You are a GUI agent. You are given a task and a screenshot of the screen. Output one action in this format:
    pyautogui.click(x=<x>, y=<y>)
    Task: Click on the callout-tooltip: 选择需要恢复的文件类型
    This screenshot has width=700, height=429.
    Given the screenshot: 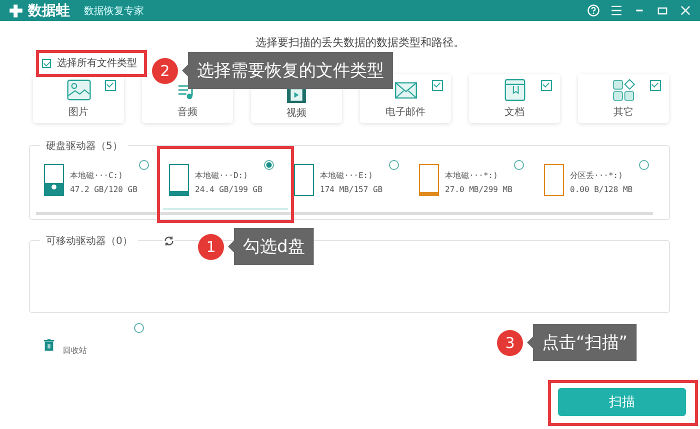 What is the action you would take?
    pyautogui.click(x=287, y=70)
    